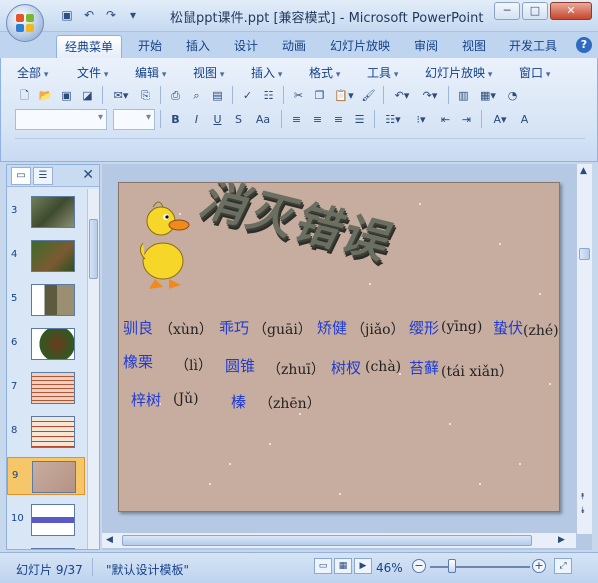 The height and width of the screenshot is (583, 598). I want to click on thumbnail-slide: 3, so click(46, 212).